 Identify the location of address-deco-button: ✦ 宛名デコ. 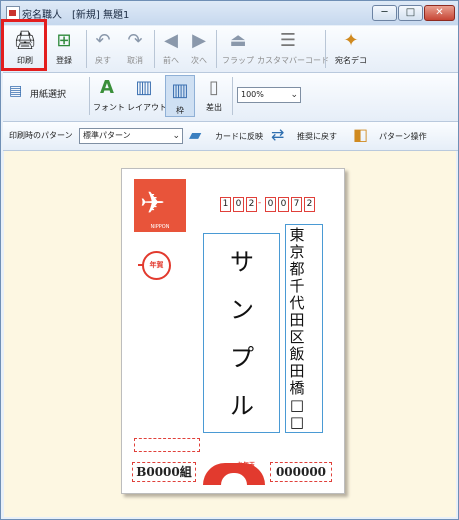
(351, 48).